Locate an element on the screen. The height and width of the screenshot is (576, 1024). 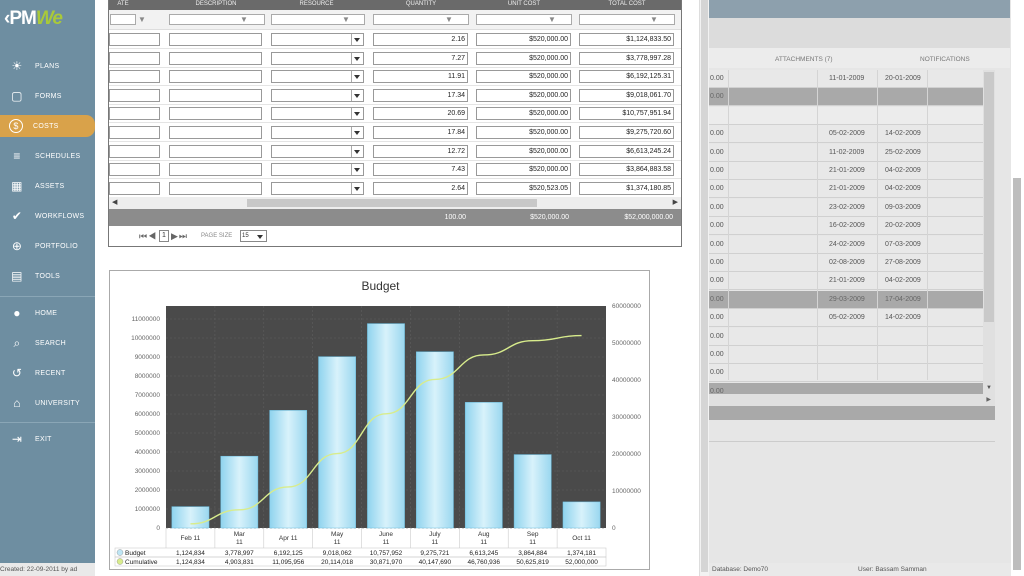
filter-input-total-cost is located at coordinates (627, 19).